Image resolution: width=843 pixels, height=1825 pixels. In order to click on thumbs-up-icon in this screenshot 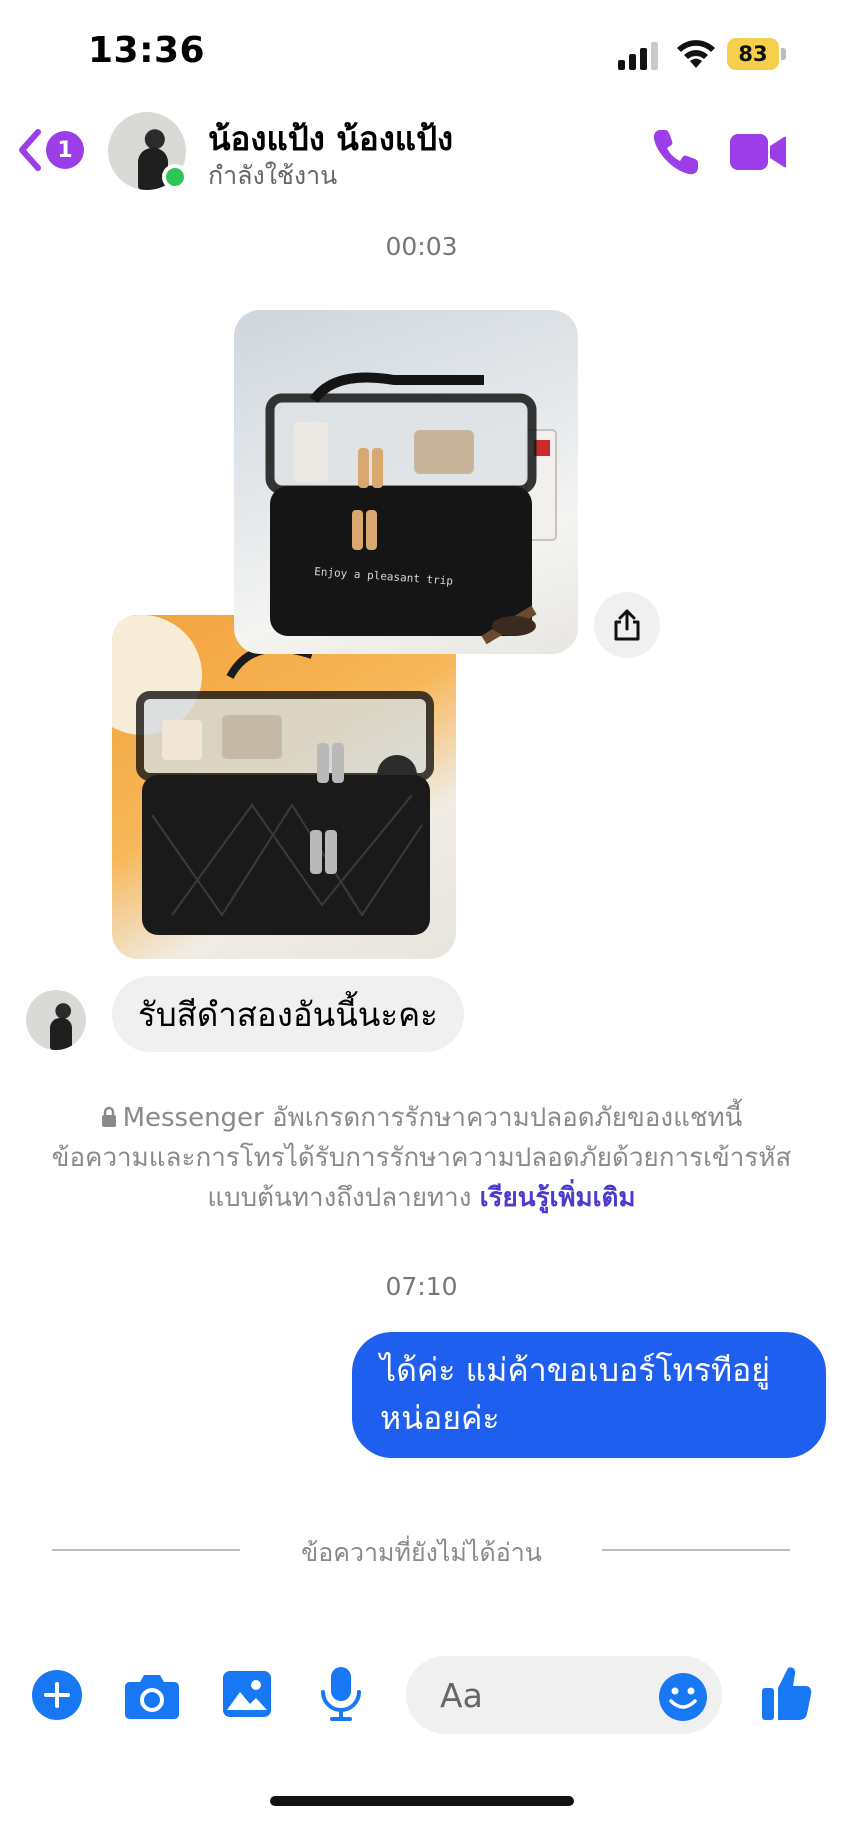, I will do `click(786, 1693)`.